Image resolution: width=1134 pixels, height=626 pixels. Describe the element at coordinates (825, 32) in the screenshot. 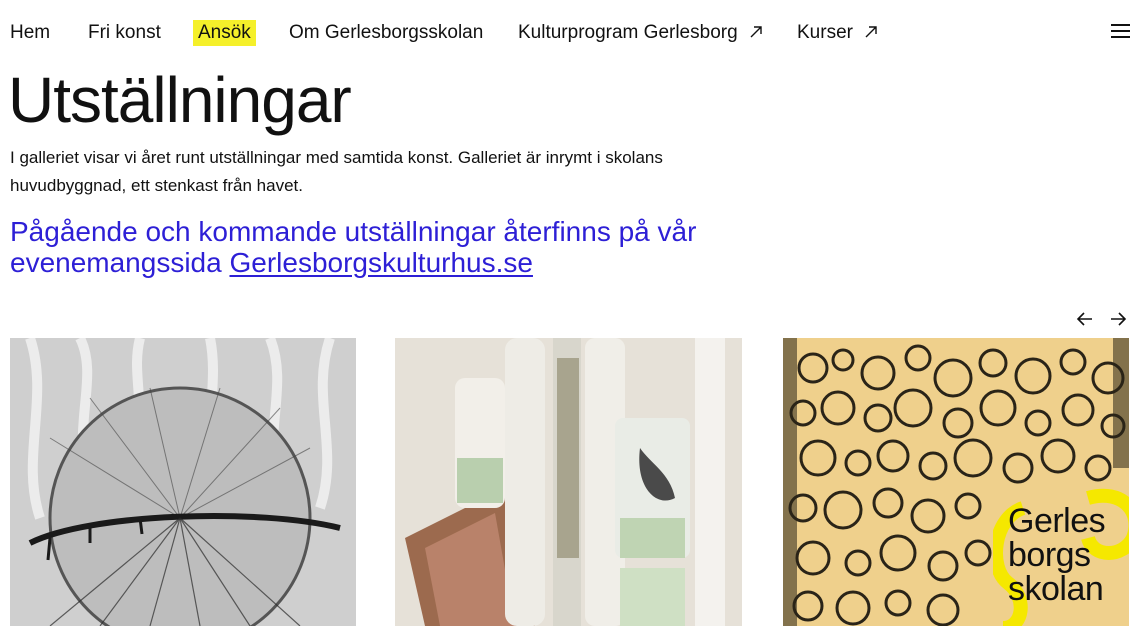

I see `nav-item-label: Kurser` at that location.